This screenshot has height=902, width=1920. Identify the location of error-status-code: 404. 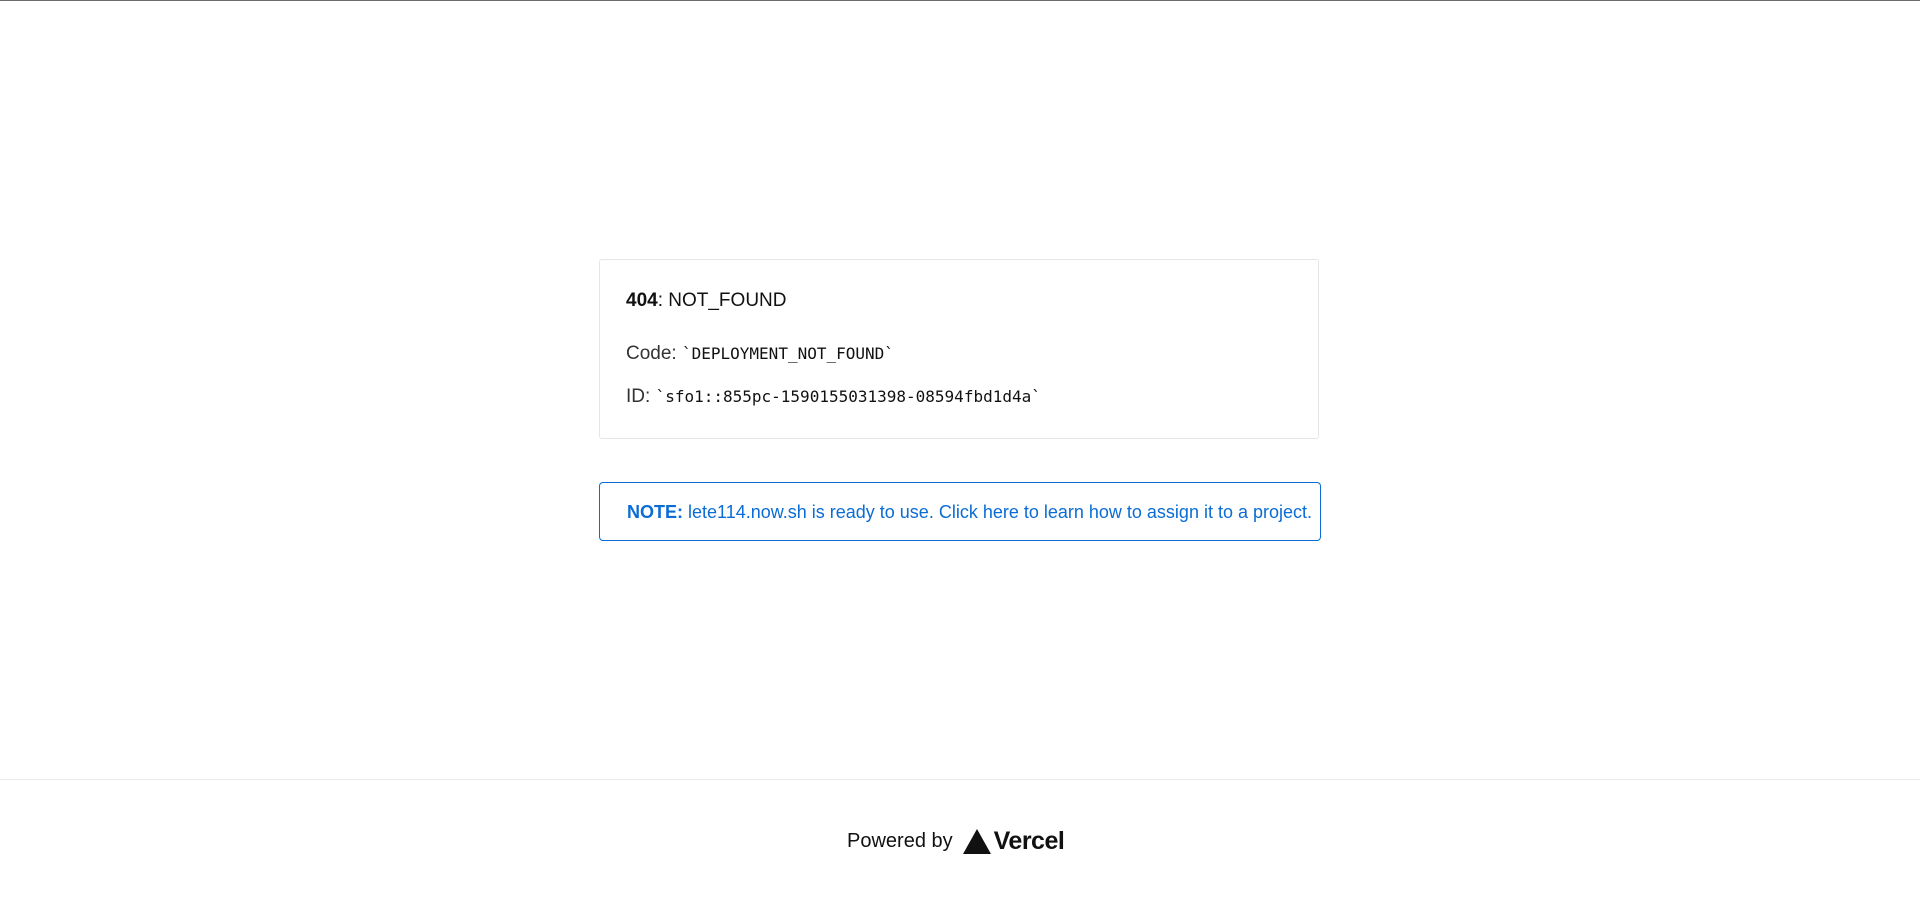
(642, 300).